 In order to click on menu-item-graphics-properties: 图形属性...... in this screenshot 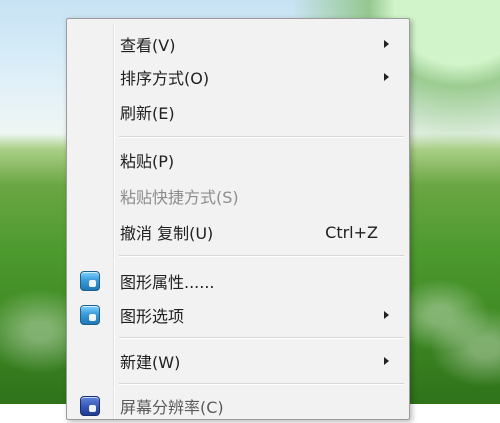, I will do `click(238, 281)`.